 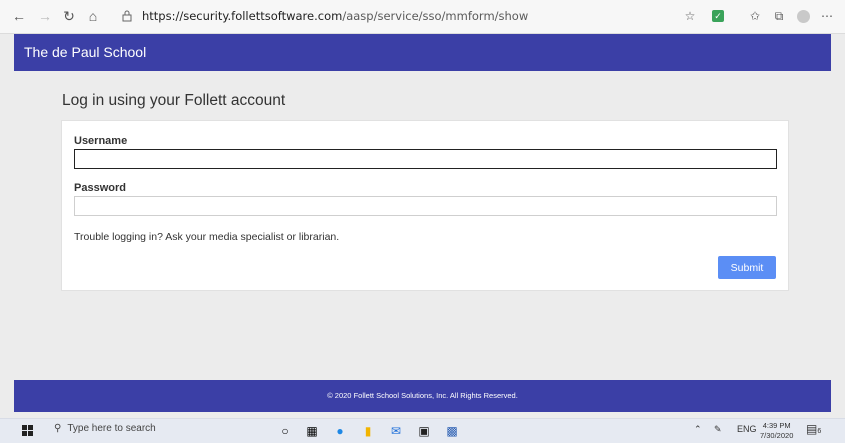 What do you see at coordinates (803, 16) in the screenshot?
I see `profile-icon` at bounding box center [803, 16].